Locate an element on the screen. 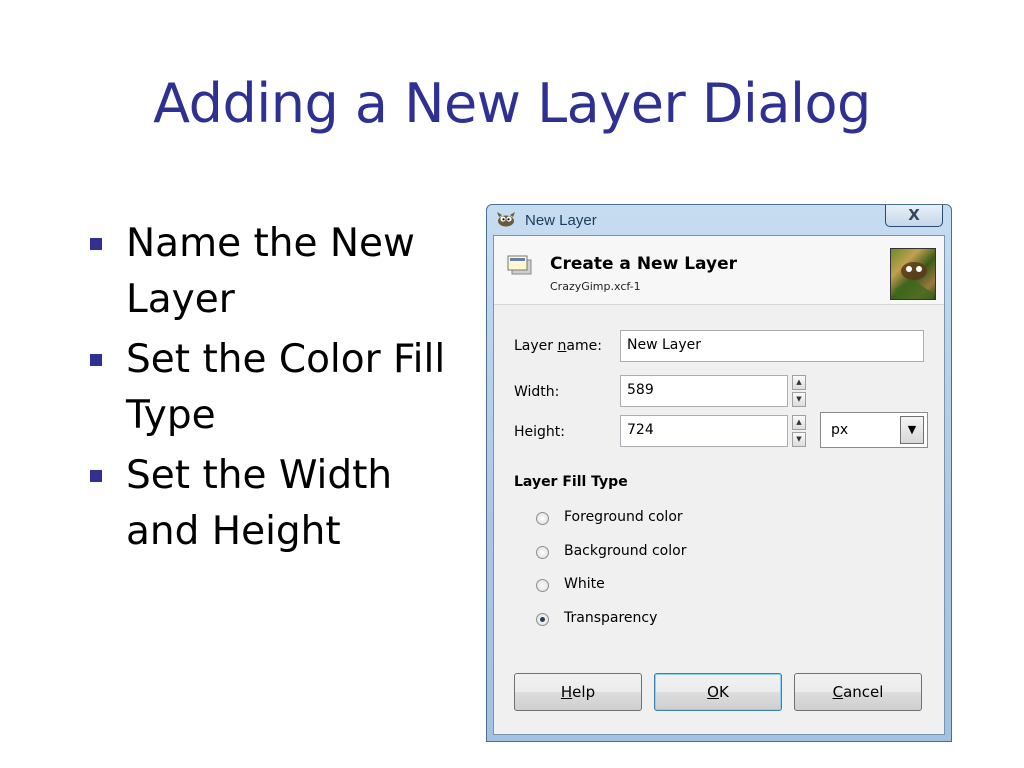  gimp-app-icon is located at coordinates (506, 219).